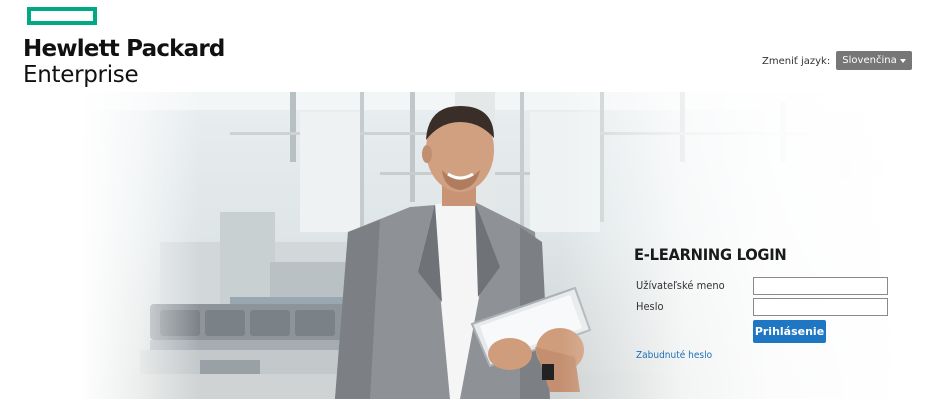 This screenshot has height=399, width=925. Describe the element at coordinates (820, 286) in the screenshot. I see `username-input` at that location.